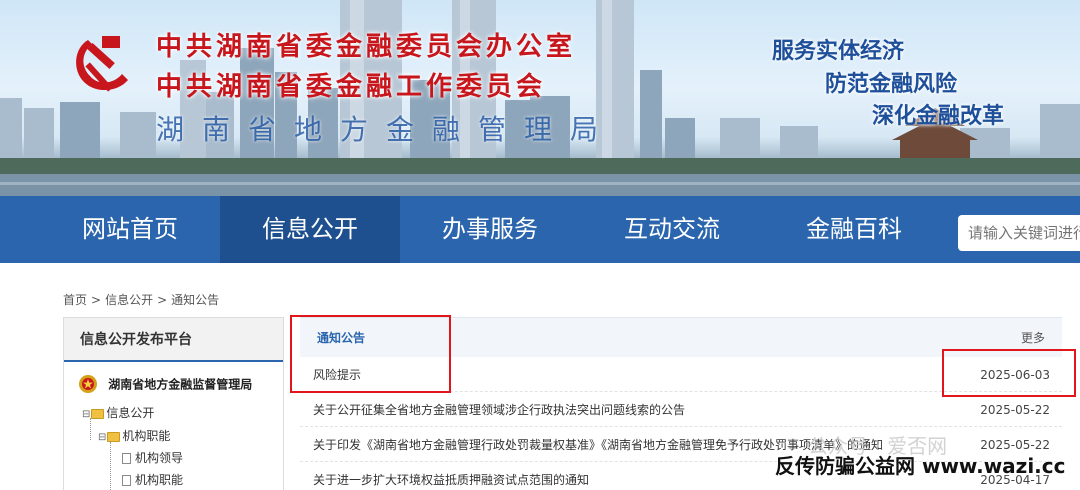  I want to click on national-emblem-icon, so click(88, 384).